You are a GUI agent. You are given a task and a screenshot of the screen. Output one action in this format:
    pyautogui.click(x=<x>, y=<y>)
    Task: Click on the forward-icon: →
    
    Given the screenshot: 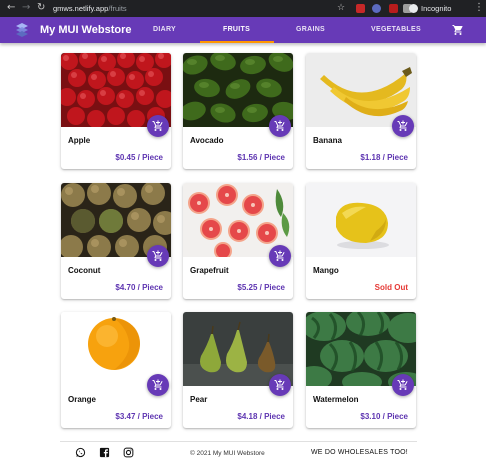 What is the action you would take?
    pyautogui.click(x=26, y=8)
    